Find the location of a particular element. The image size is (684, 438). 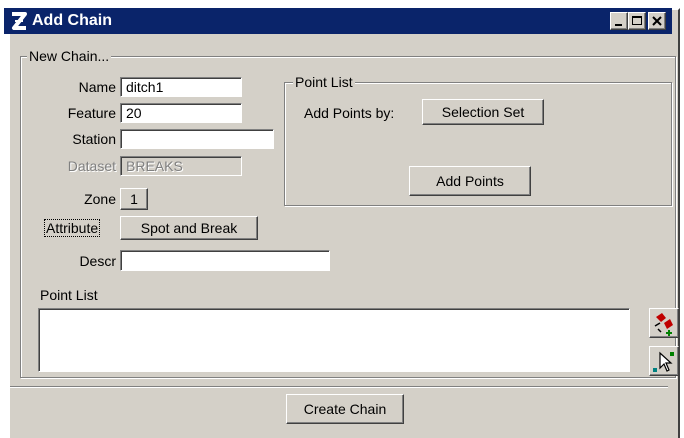

name-label: Name is located at coordinates (97, 87).